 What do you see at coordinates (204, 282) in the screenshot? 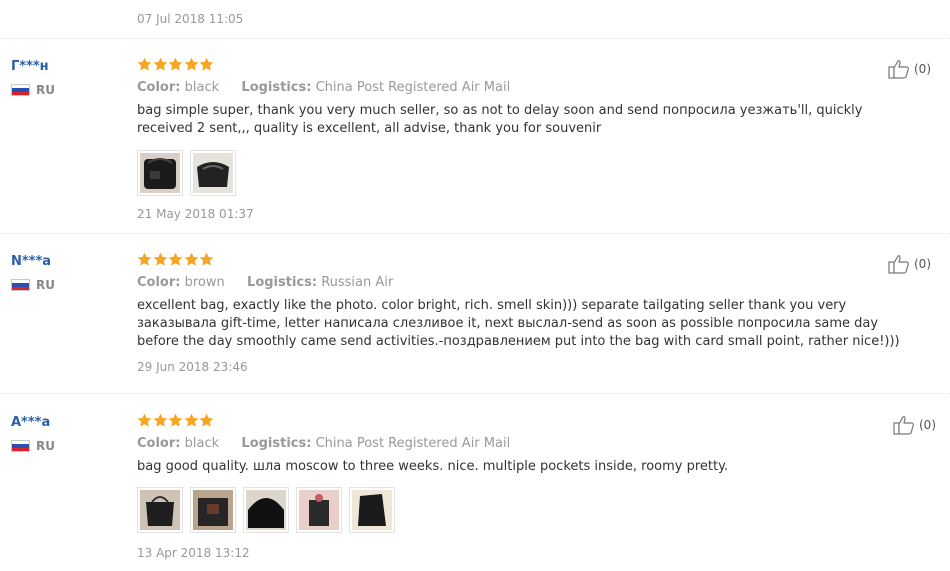
I see `color-value: brown` at bounding box center [204, 282].